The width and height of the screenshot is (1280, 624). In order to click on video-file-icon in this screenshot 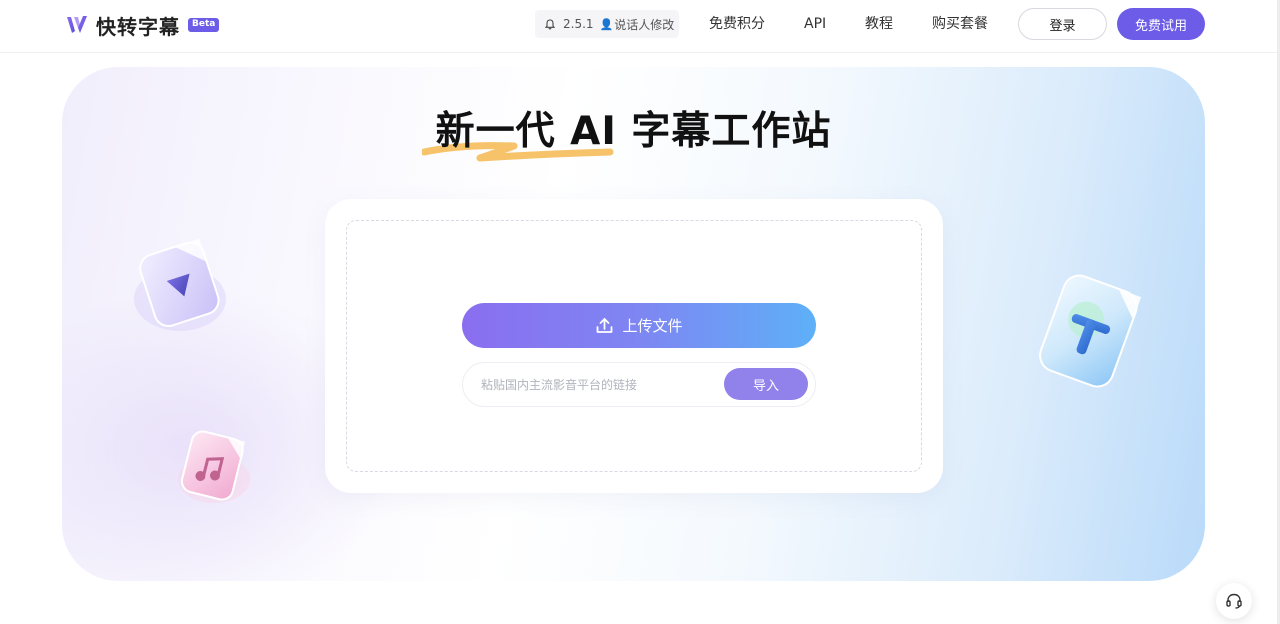, I will do `click(180, 284)`.